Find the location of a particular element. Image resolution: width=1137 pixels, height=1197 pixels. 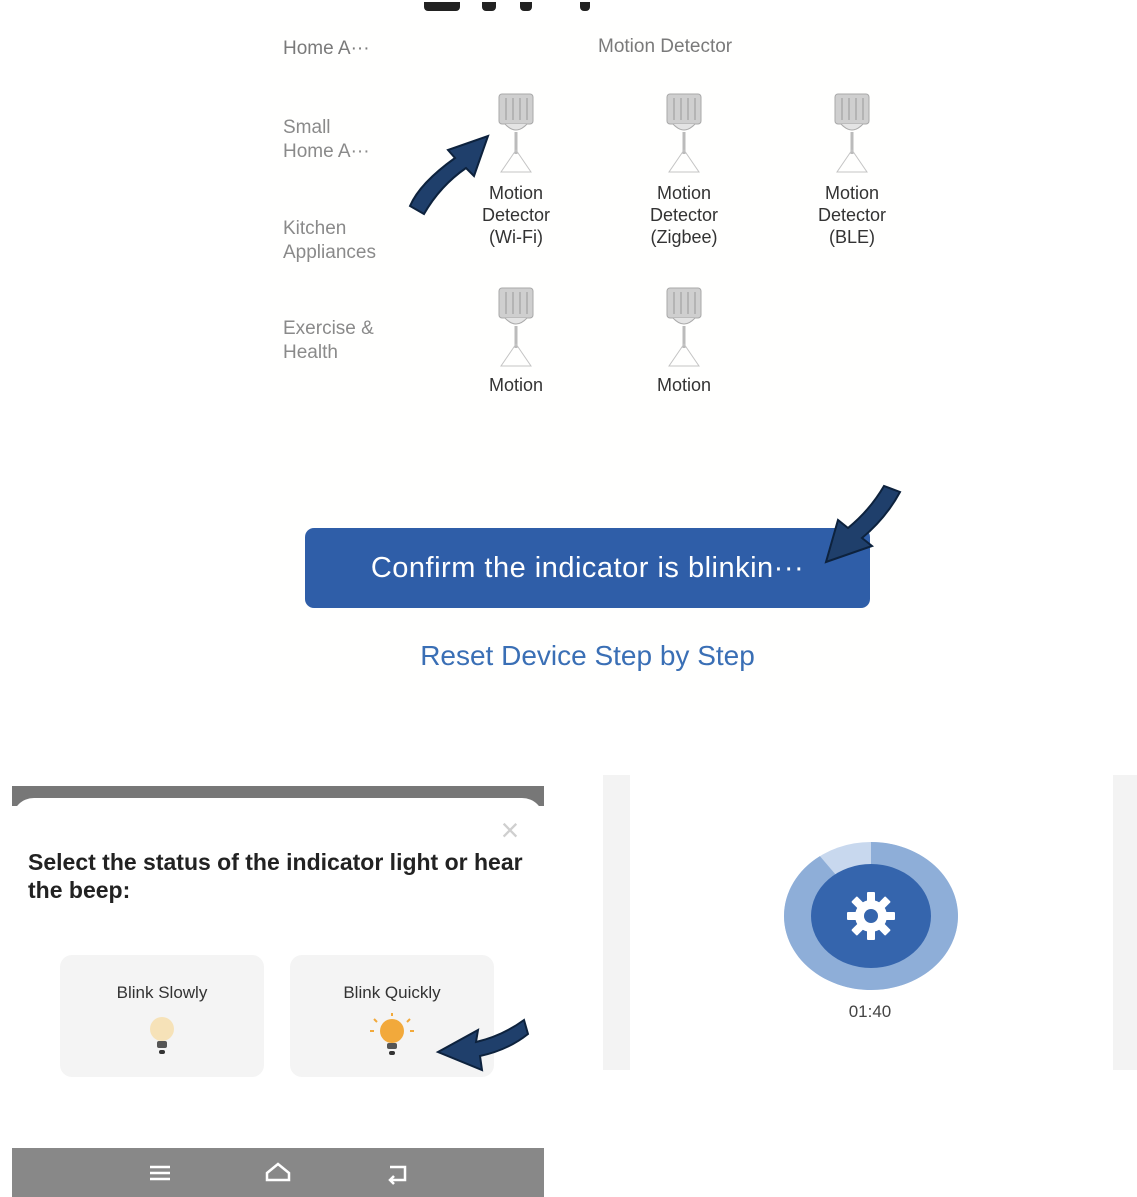

category-item-exercise: Exercise & Health is located at coordinates (328, 341).